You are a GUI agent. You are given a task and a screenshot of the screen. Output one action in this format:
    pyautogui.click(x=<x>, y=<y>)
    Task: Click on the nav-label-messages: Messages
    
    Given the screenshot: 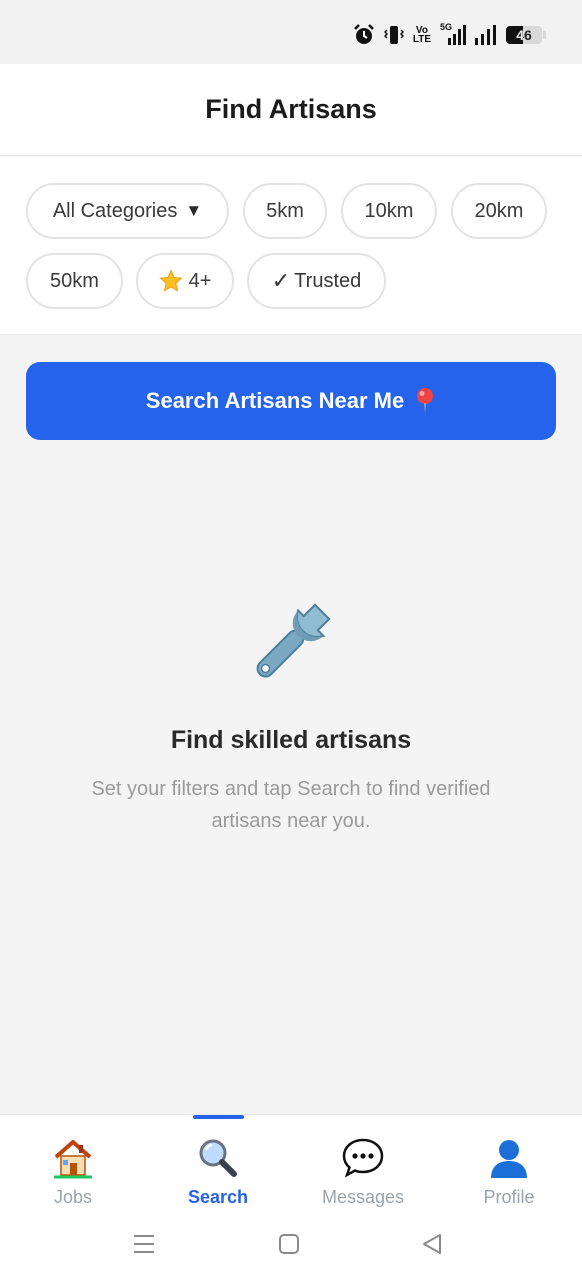 What is the action you would take?
    pyautogui.click(x=363, y=1197)
    